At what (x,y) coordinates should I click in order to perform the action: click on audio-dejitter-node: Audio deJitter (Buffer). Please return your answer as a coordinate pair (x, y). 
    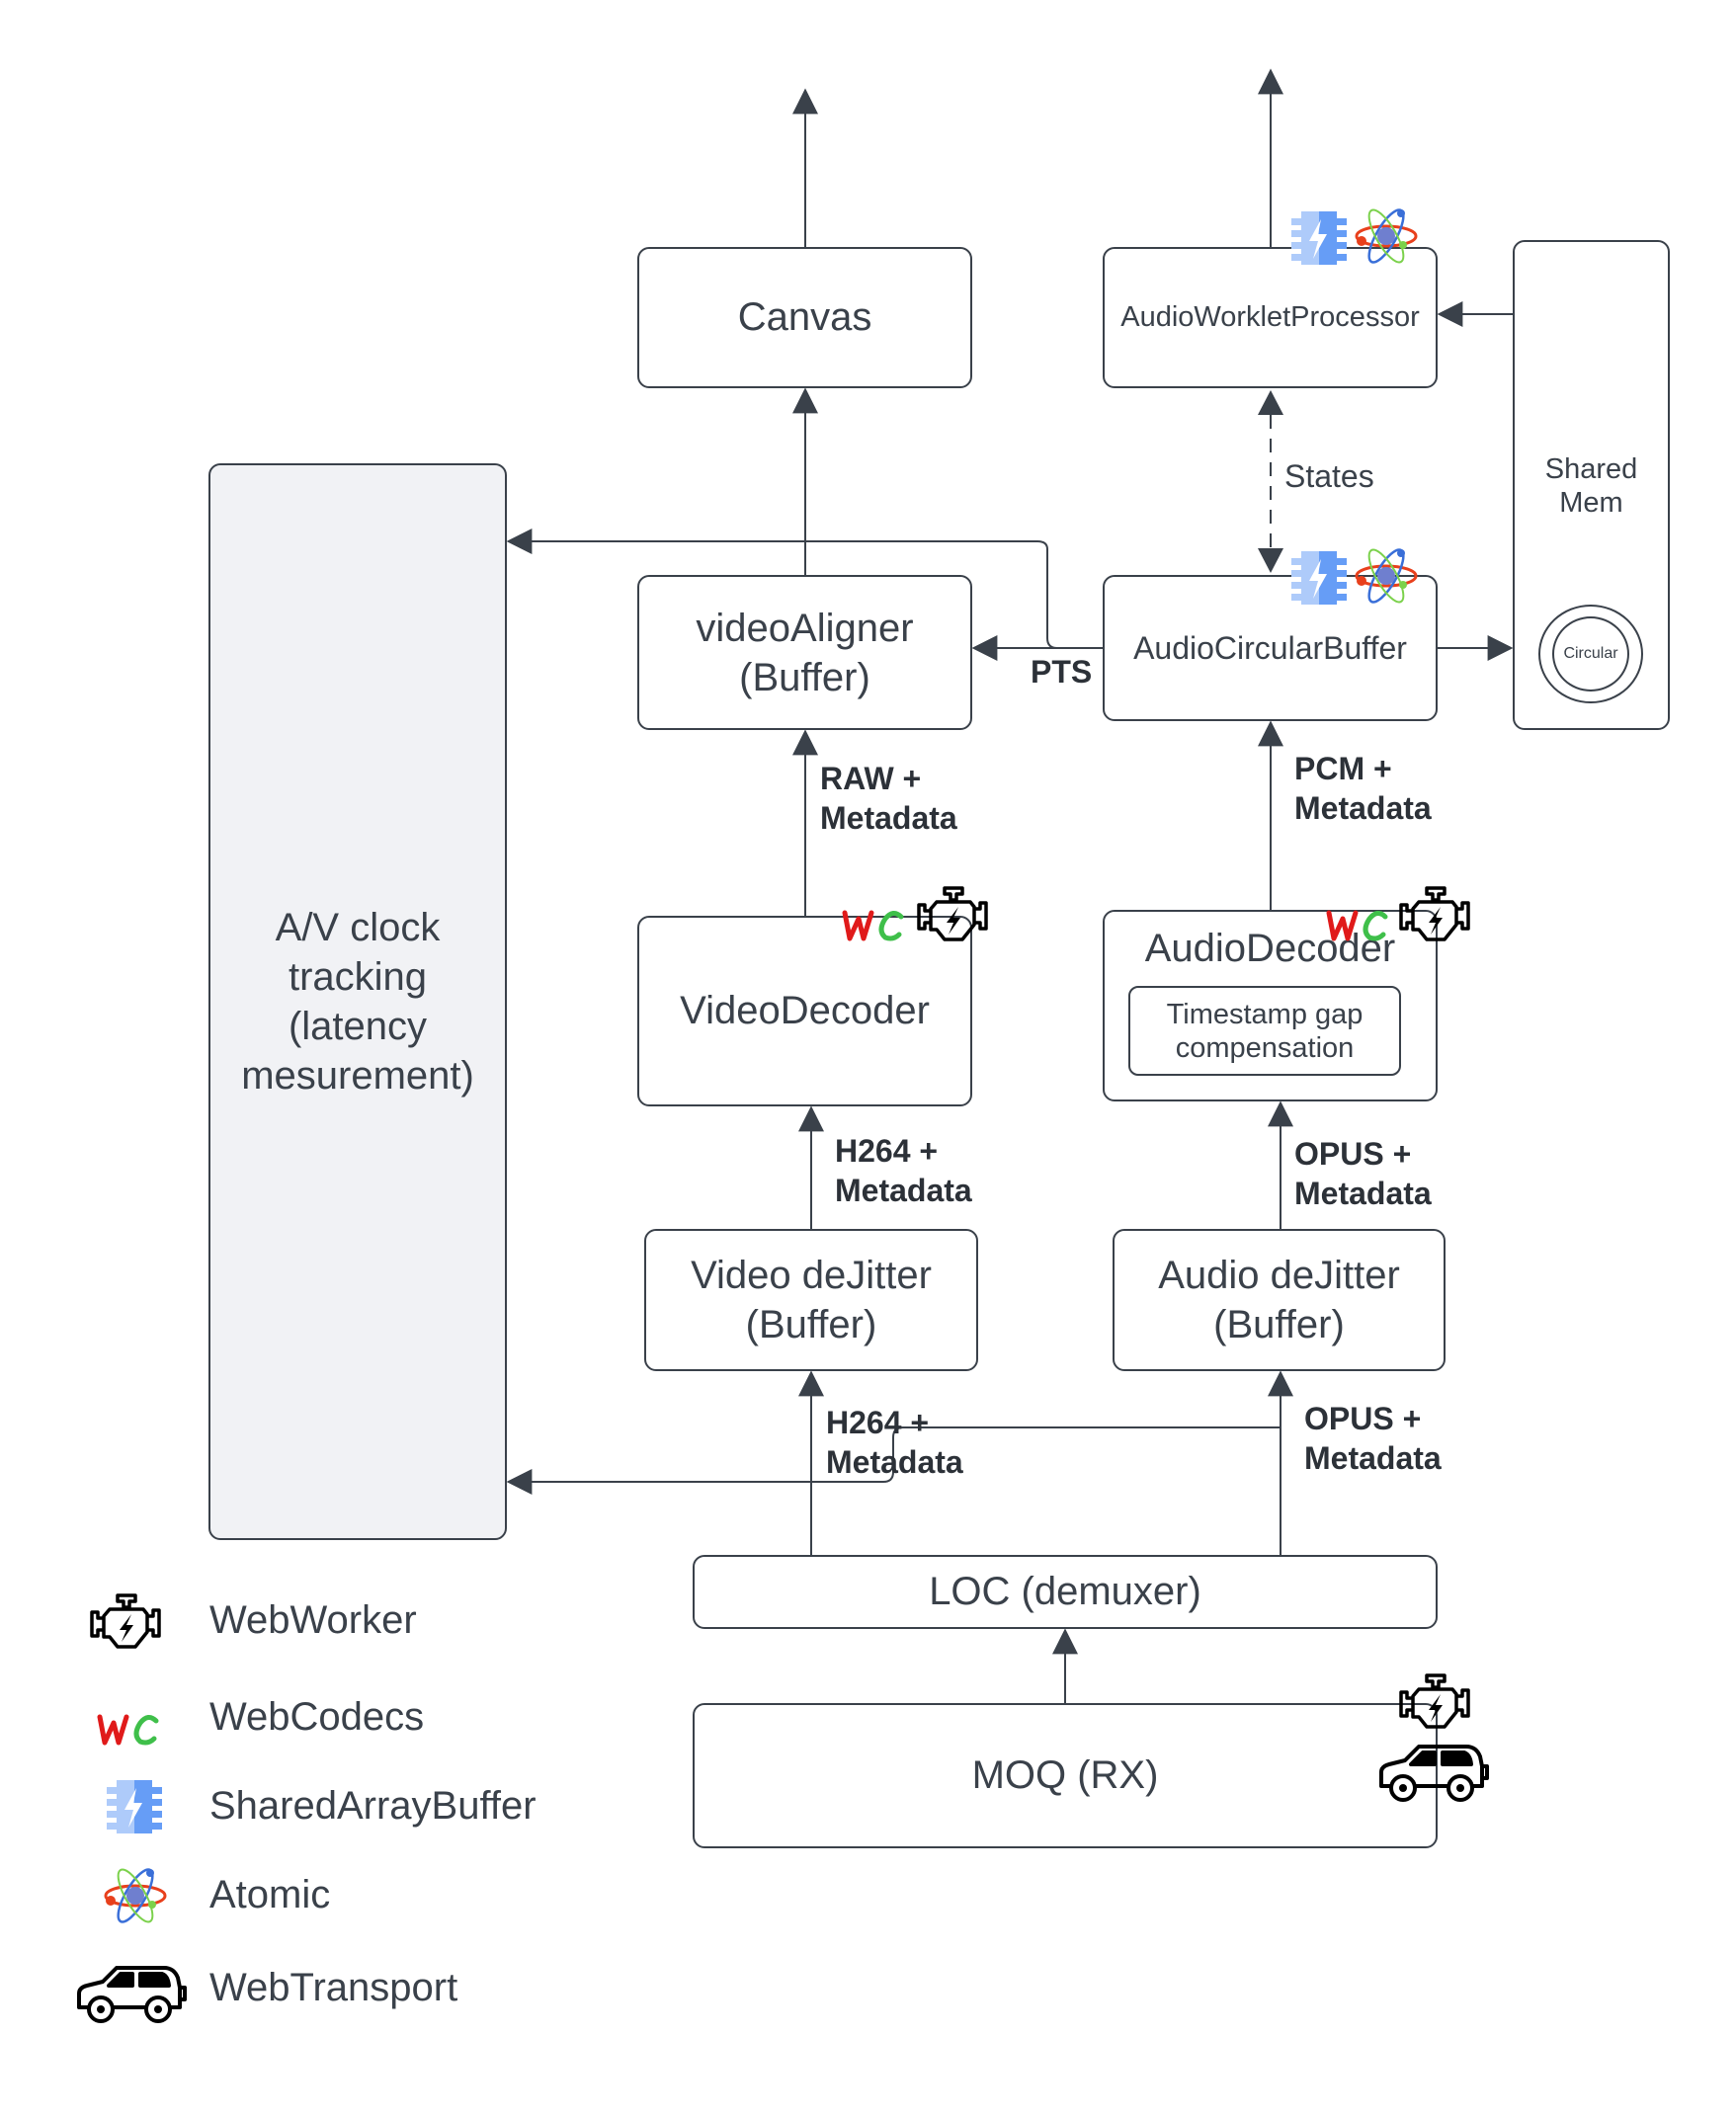
    Looking at the image, I should click on (1280, 1300).